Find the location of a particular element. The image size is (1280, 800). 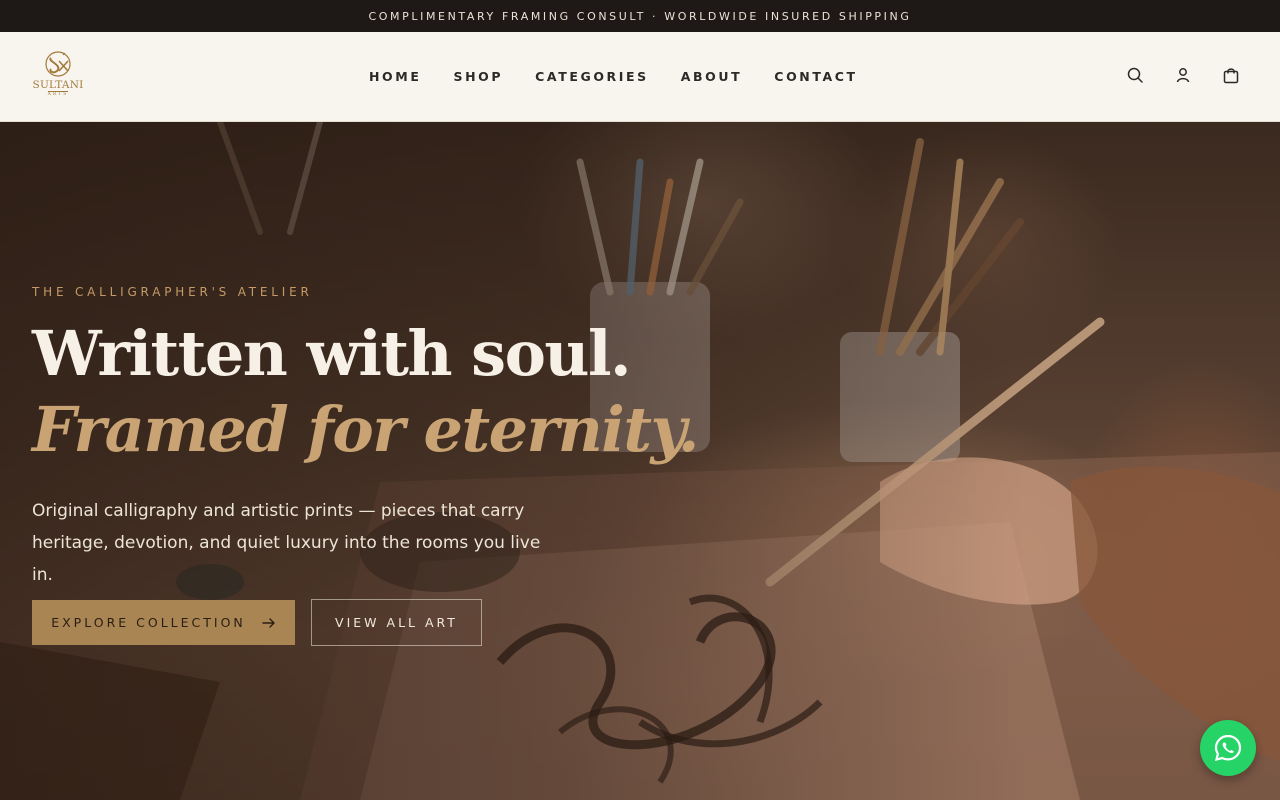

hero-eyebrow: THE CALLIGRAPHER'S ATELIER is located at coordinates (172, 292).